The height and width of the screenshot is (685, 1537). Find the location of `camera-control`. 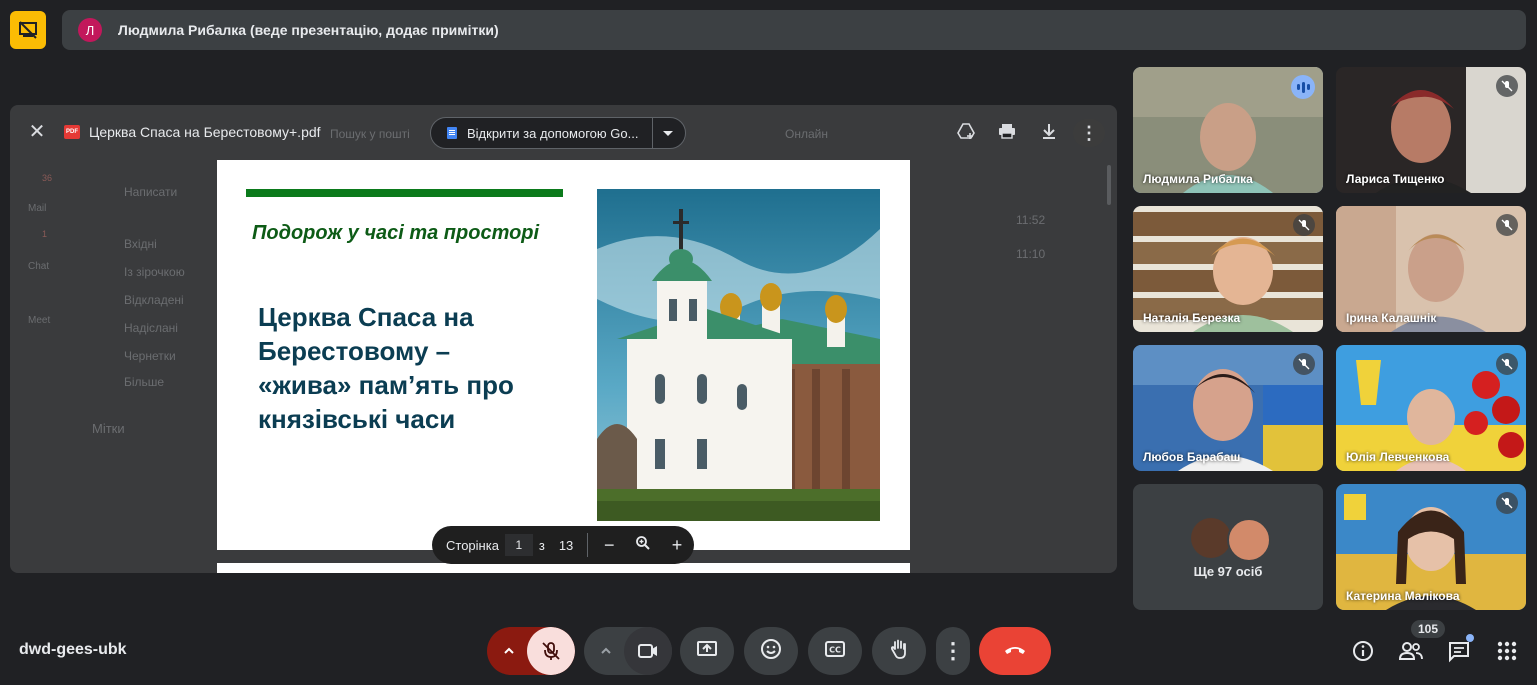

camera-control is located at coordinates (628, 651).